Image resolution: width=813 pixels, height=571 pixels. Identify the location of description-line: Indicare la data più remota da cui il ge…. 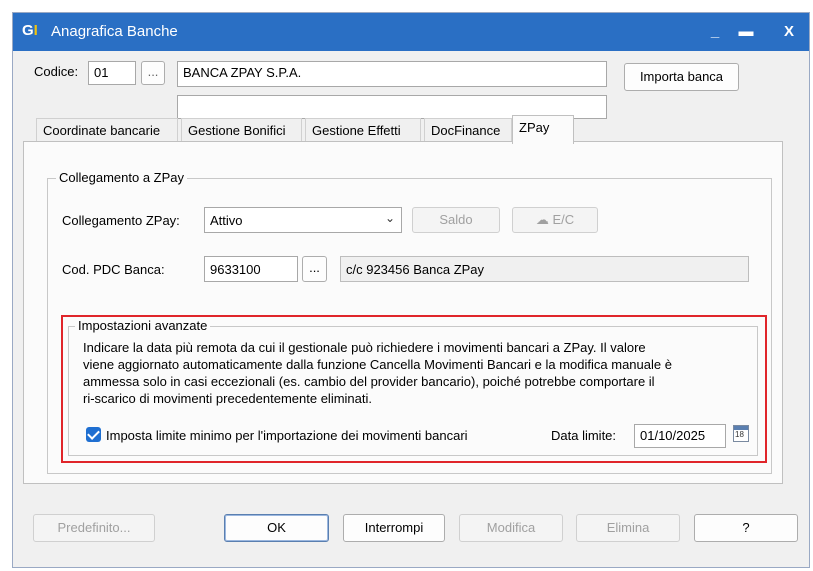
(364, 347).